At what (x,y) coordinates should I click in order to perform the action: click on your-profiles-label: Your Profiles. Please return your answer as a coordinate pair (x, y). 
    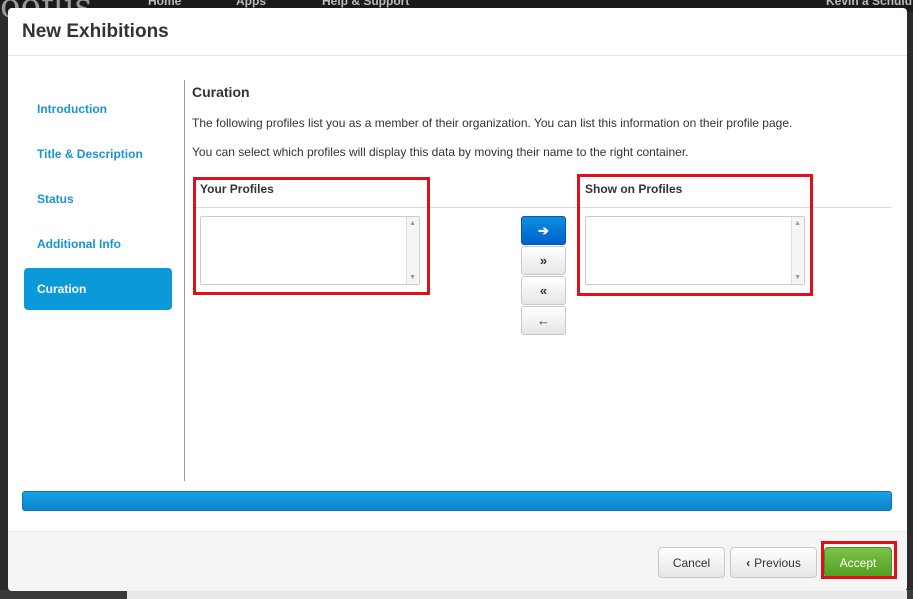
    Looking at the image, I should click on (237, 189).